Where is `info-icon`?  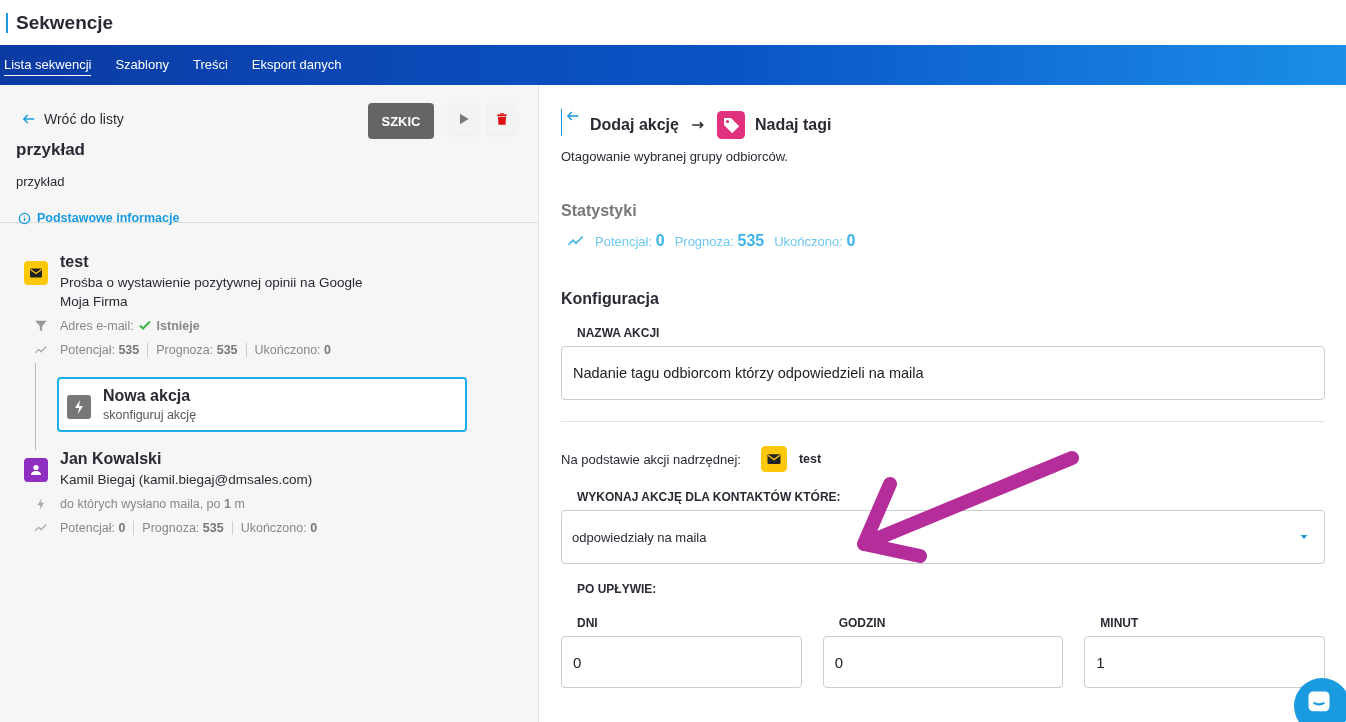 info-icon is located at coordinates (24, 218).